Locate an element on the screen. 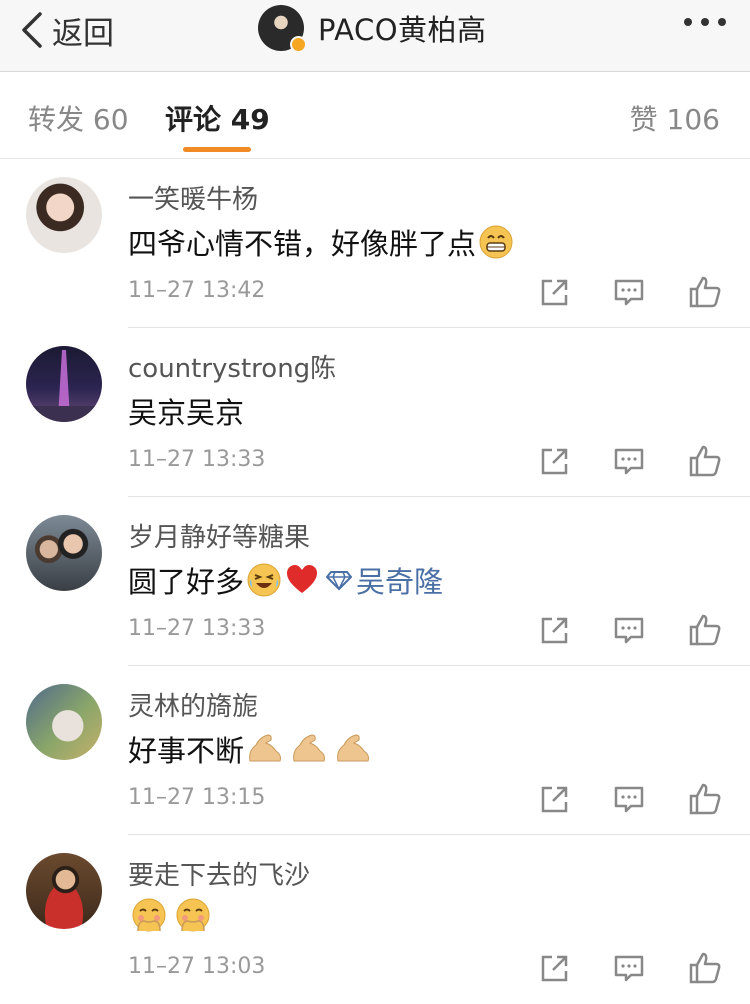 The image size is (750, 1004). active-tab-indicator is located at coordinates (217, 149).